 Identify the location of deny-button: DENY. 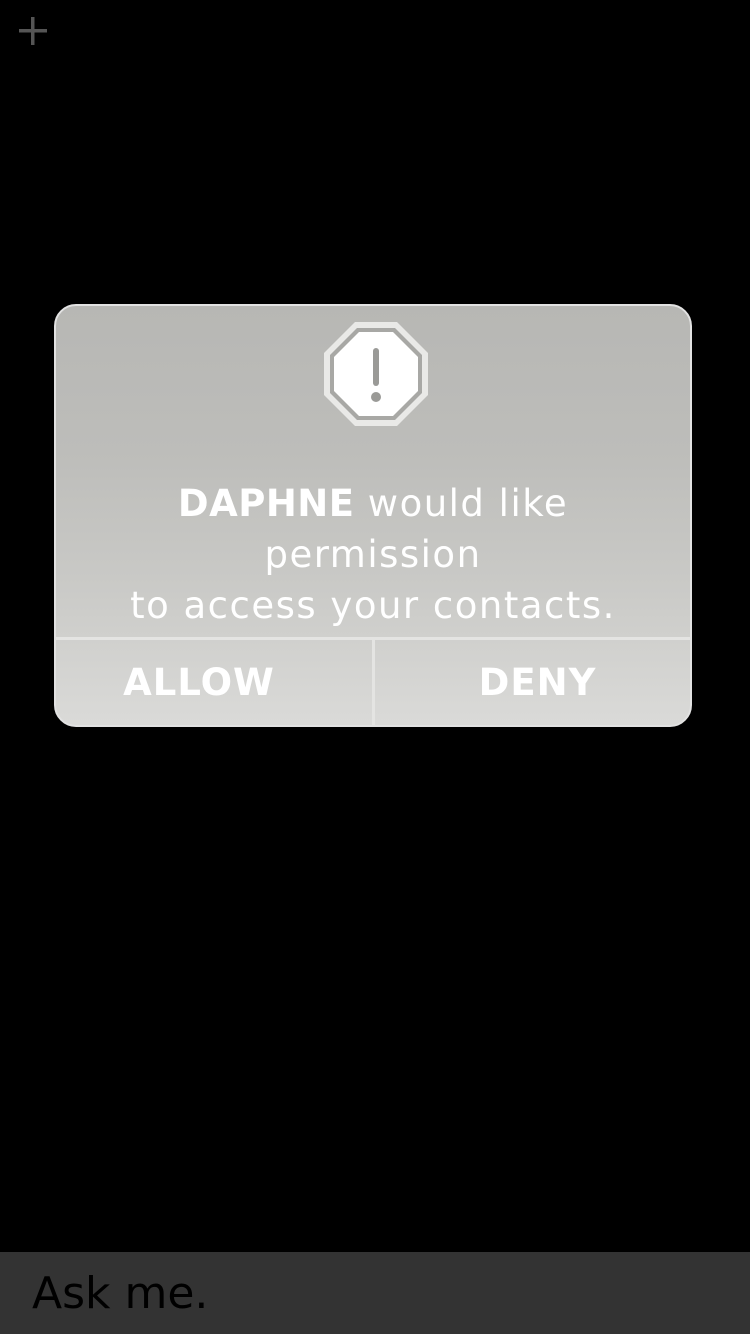
(532, 682).